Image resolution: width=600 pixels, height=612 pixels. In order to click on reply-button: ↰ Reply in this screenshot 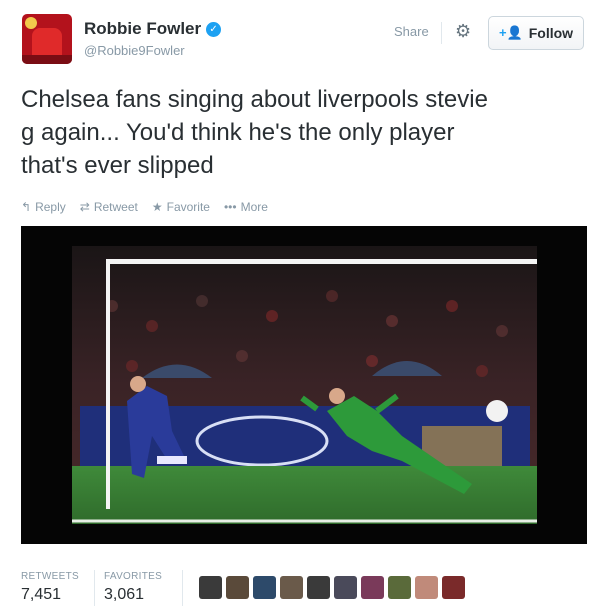, I will do `click(43, 207)`.